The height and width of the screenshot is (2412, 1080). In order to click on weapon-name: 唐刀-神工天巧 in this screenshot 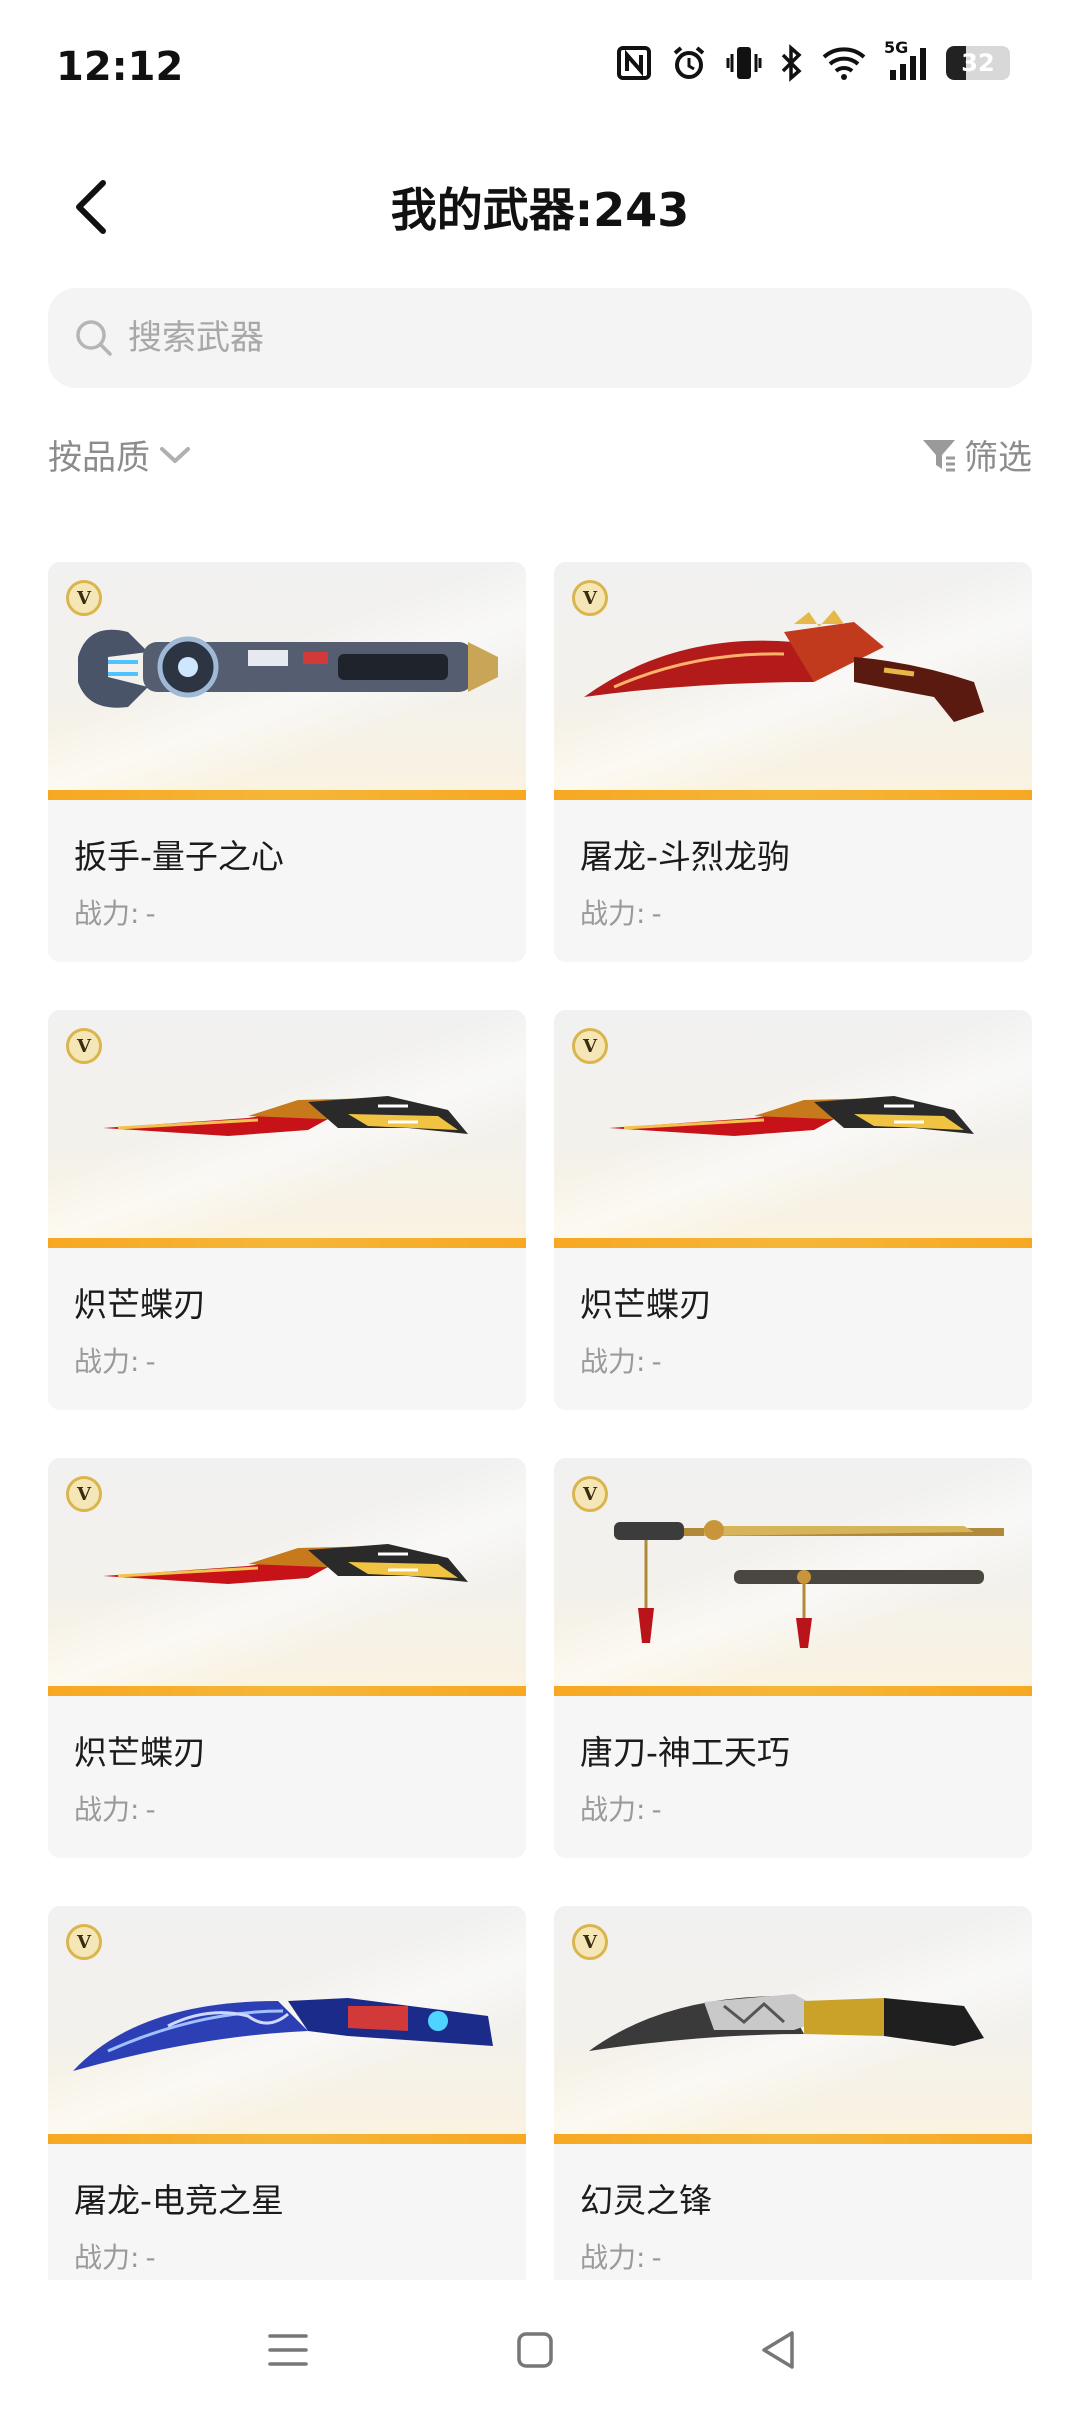, I will do `click(685, 1752)`.